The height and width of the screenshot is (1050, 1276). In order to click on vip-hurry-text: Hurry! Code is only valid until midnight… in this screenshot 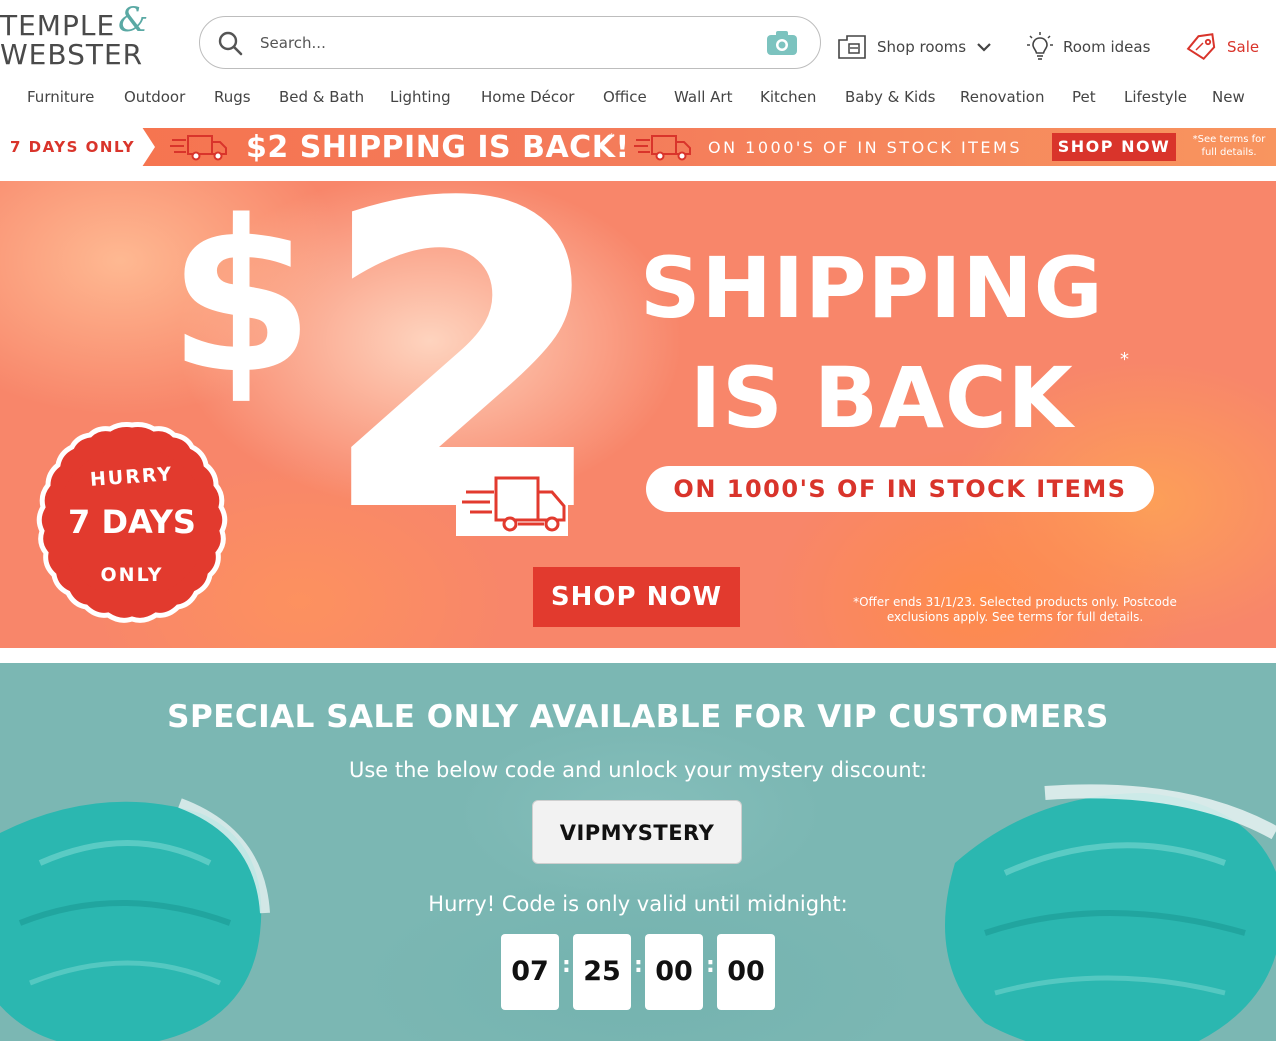, I will do `click(638, 904)`.